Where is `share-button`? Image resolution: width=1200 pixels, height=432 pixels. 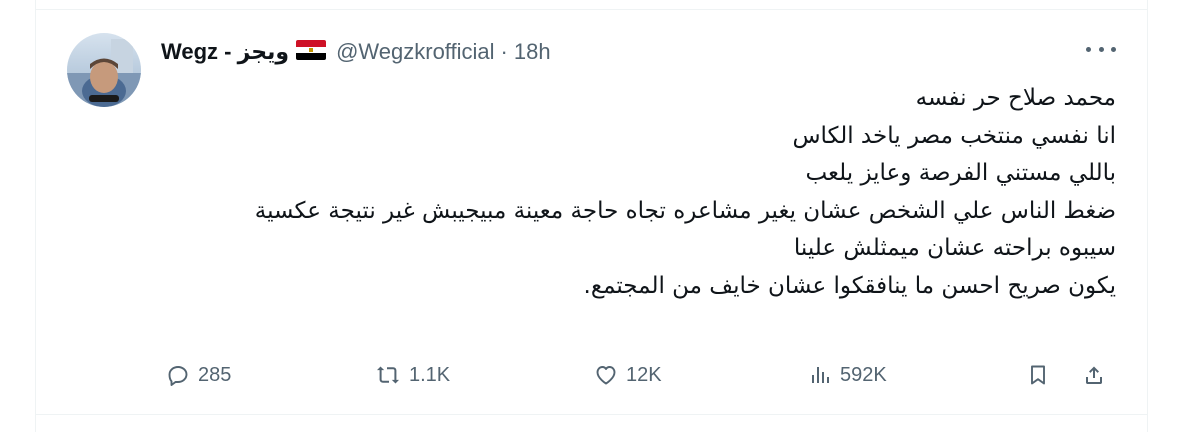
share-button is located at coordinates (1094, 375).